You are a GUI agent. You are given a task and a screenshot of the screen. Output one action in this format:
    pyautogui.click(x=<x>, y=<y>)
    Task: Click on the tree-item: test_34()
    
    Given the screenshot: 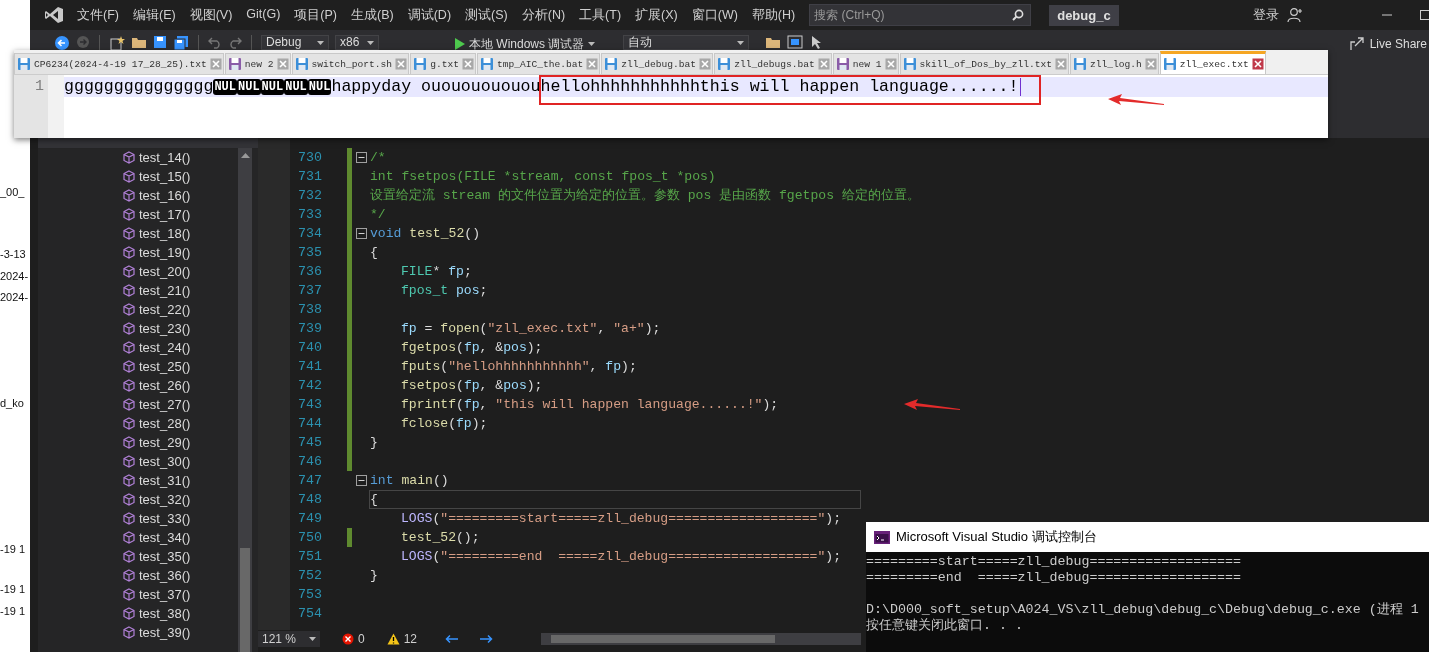 What is the action you would take?
    pyautogui.click(x=138, y=537)
    